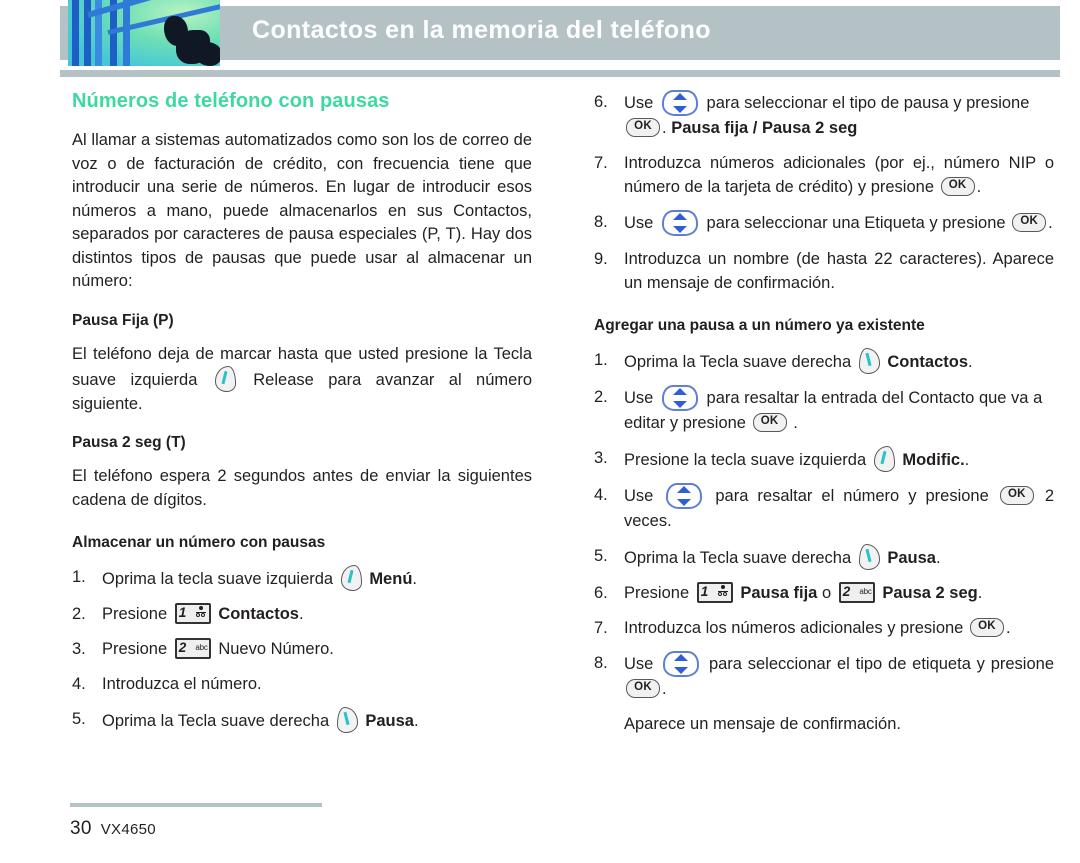 The image size is (1080, 863). What do you see at coordinates (601, 163) in the screenshot?
I see `step-number: 7.` at bounding box center [601, 163].